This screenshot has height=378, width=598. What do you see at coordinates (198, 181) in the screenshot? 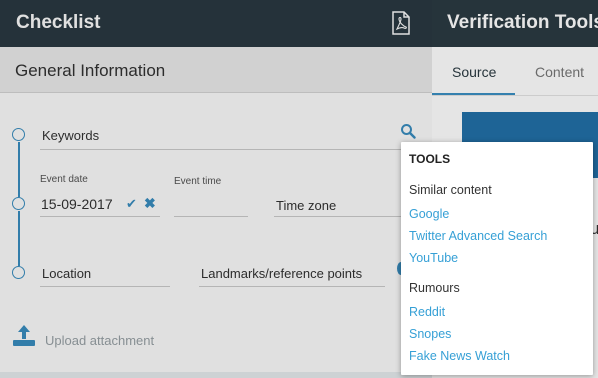
I see `event-time-label: Event time` at bounding box center [198, 181].